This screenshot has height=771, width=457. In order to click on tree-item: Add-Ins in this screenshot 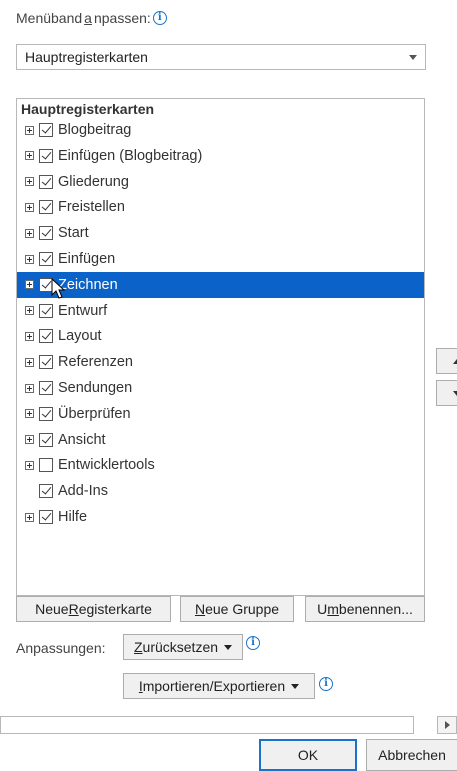, I will do `click(220, 491)`.